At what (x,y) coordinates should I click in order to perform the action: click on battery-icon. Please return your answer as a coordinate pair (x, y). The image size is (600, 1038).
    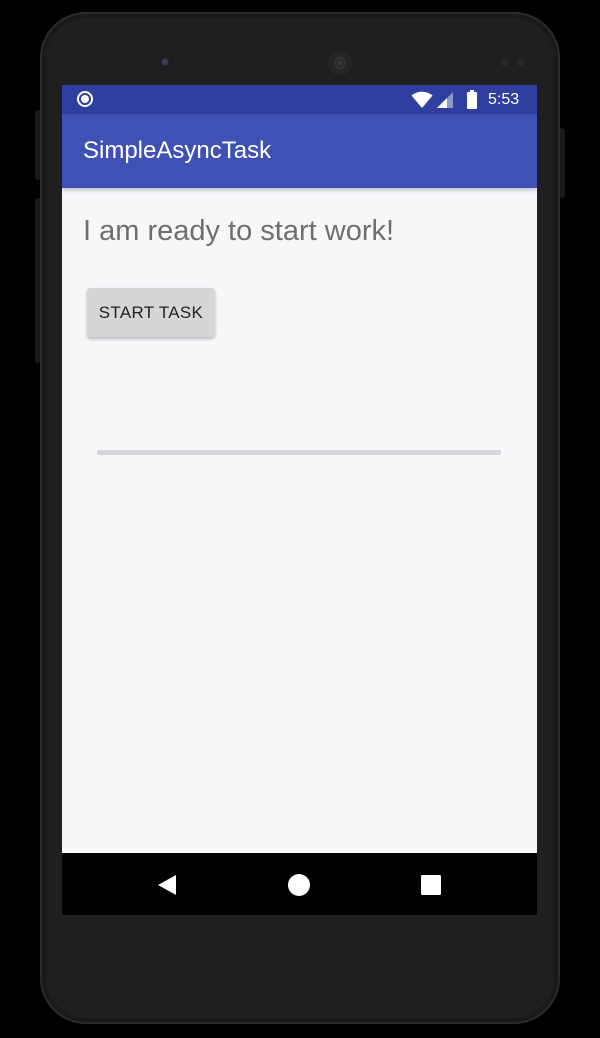
    Looking at the image, I should click on (472, 99).